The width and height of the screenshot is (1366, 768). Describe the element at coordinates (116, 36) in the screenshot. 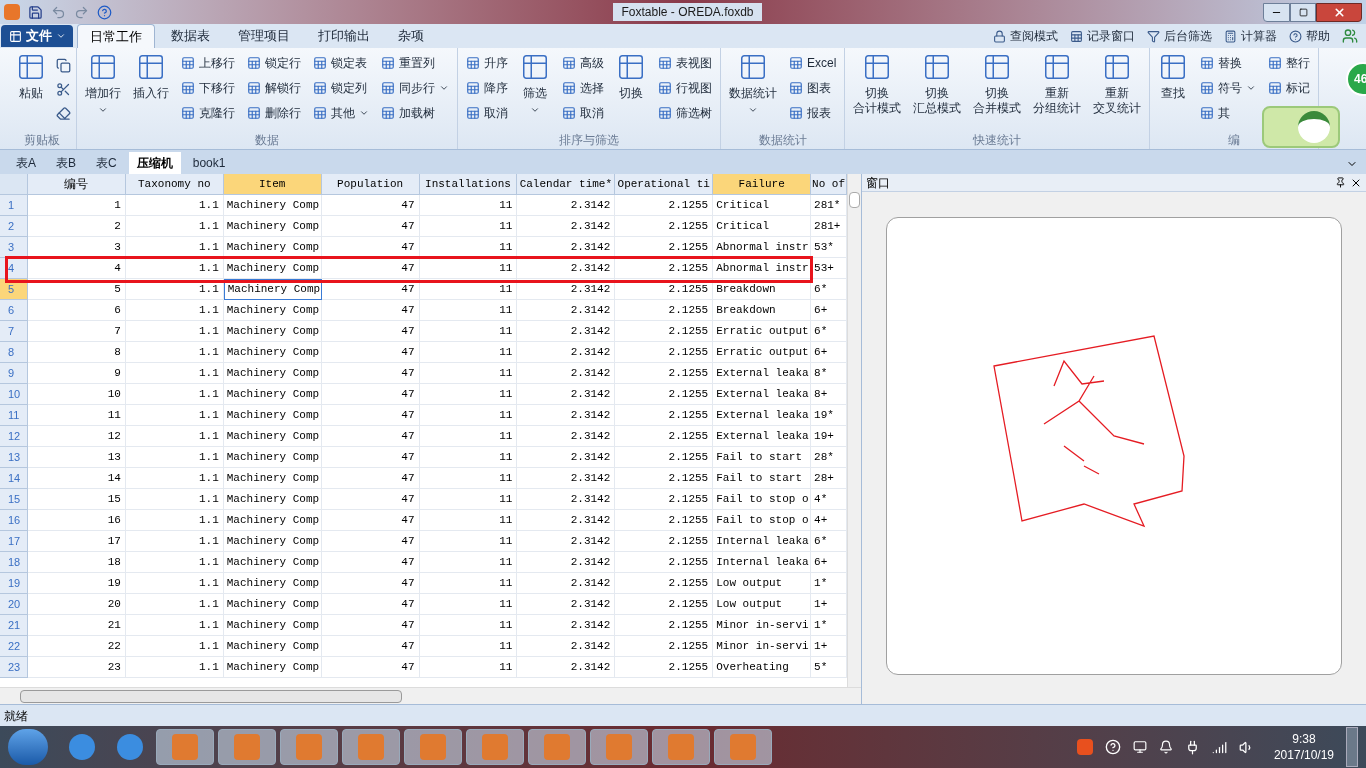

I see `ribbon-tab: 日常工作` at that location.